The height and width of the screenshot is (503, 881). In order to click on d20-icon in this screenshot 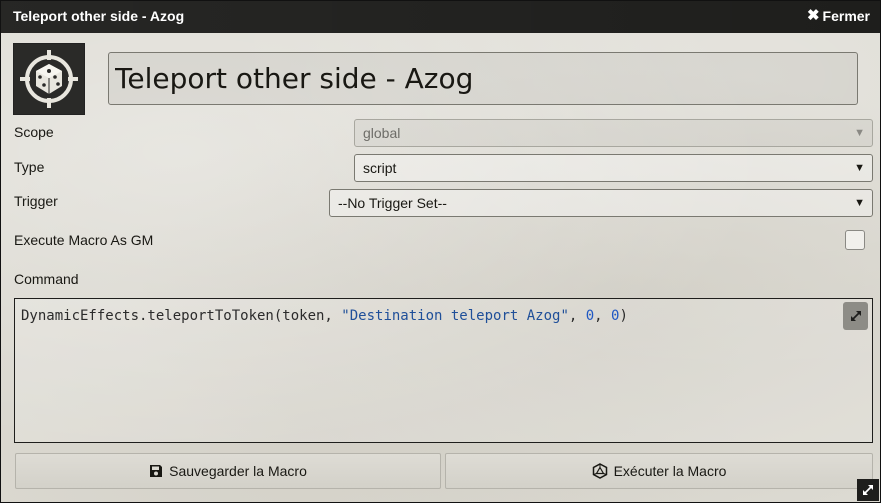, I will do `click(599, 471)`.